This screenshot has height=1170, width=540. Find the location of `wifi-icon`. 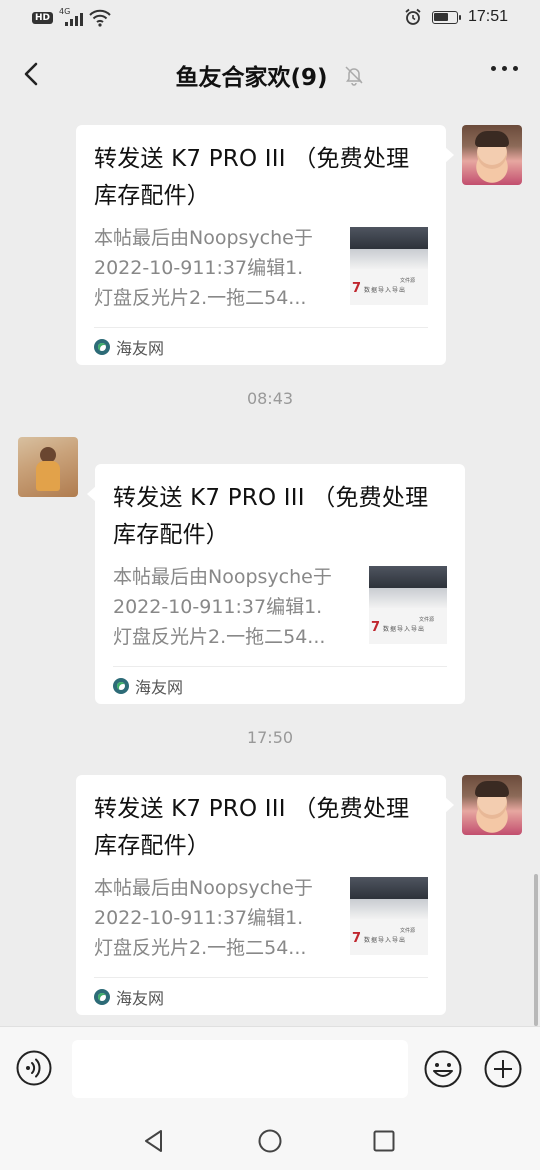

wifi-icon is located at coordinates (100, 18).